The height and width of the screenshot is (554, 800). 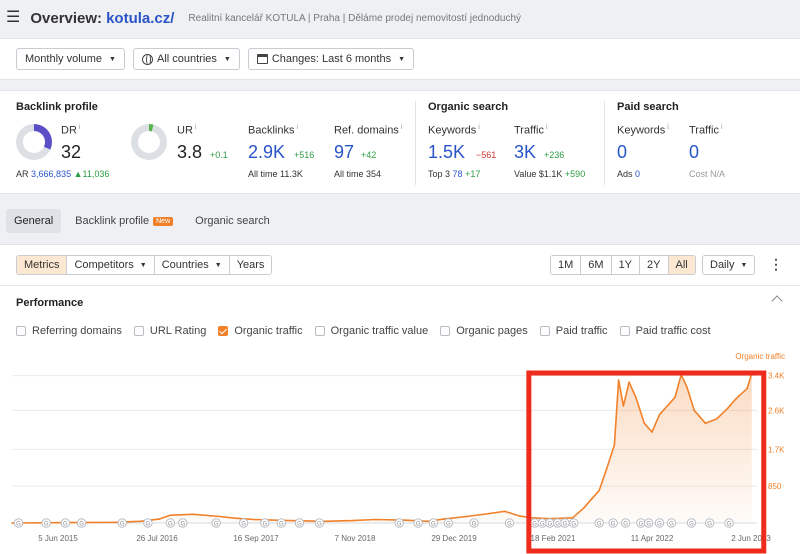 I want to click on new-badge: New, so click(x=163, y=221).